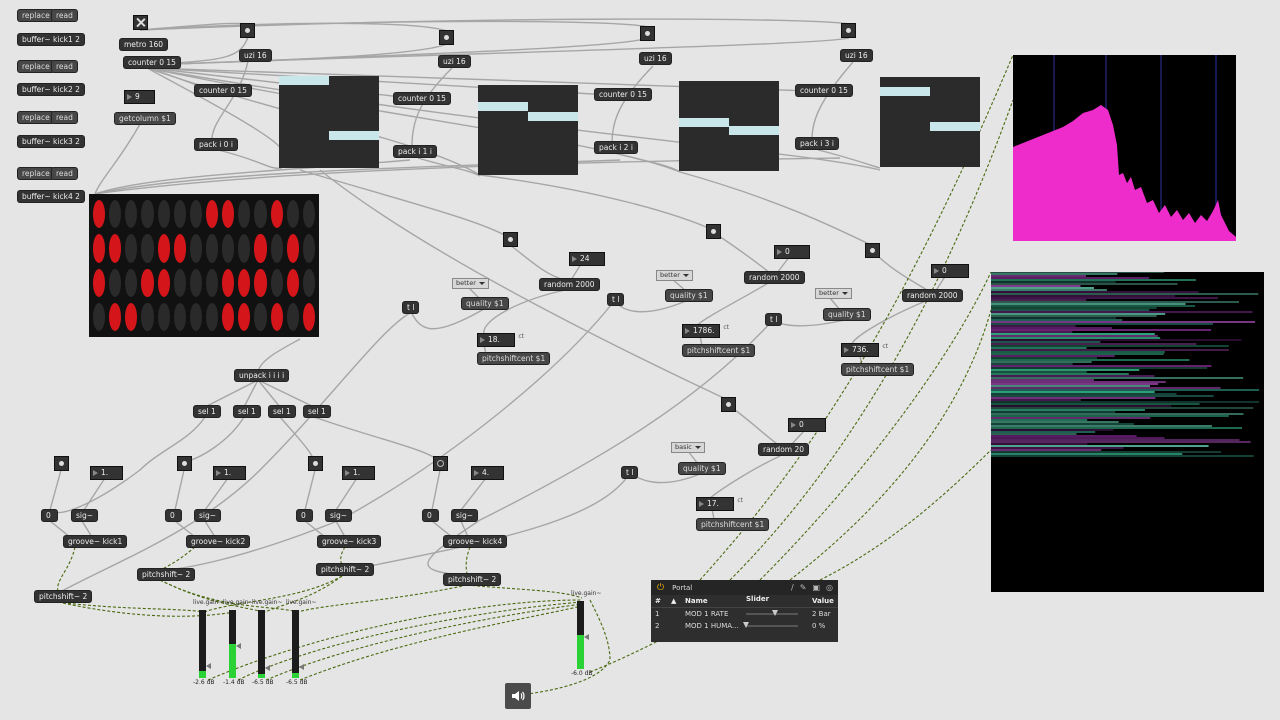 This screenshot has height=720, width=1280. What do you see at coordinates (139, 97) in the screenshot?
I see `column-number-box: 9` at bounding box center [139, 97].